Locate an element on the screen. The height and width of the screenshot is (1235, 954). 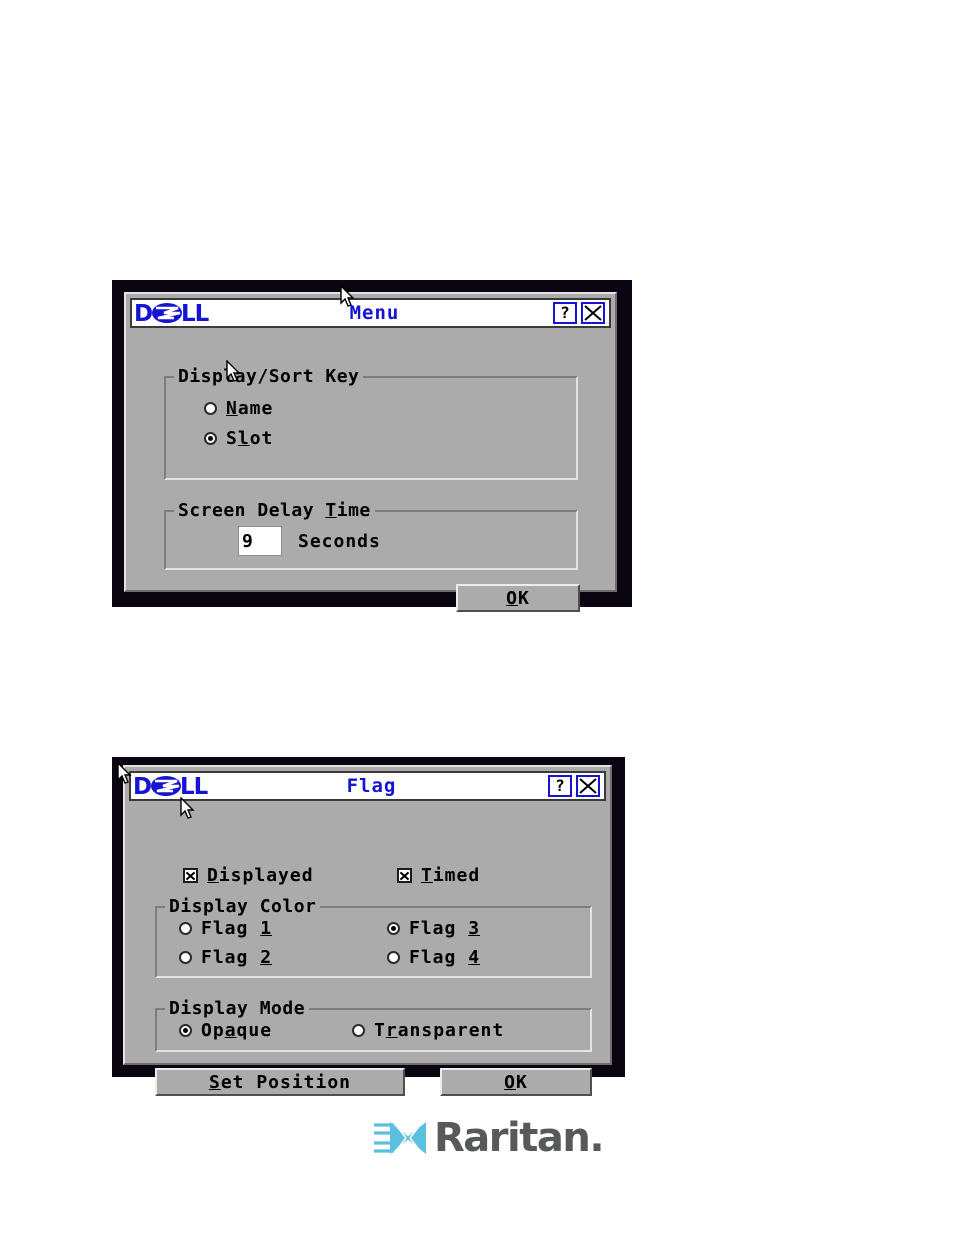
raritan-logo: Raritan. is located at coordinates (488, 1138).